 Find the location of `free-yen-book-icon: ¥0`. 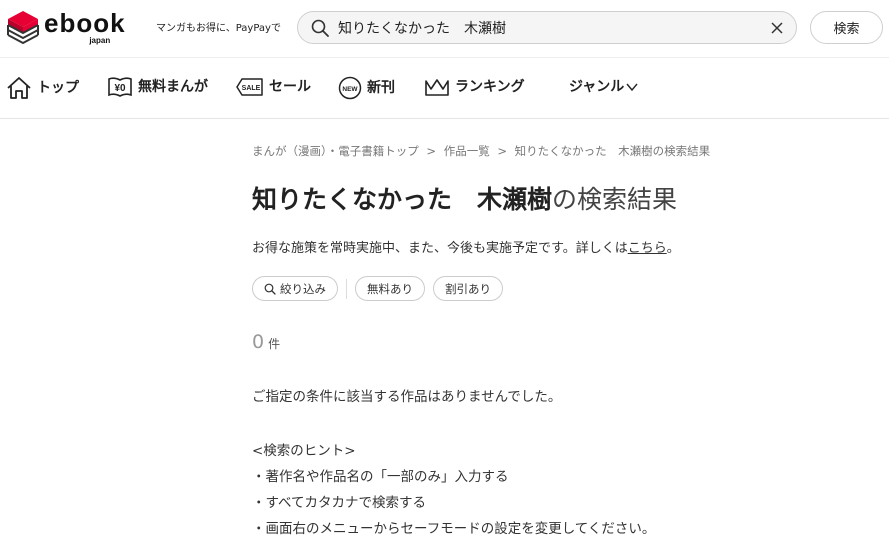

free-yen-book-icon: ¥0 is located at coordinates (120, 87).